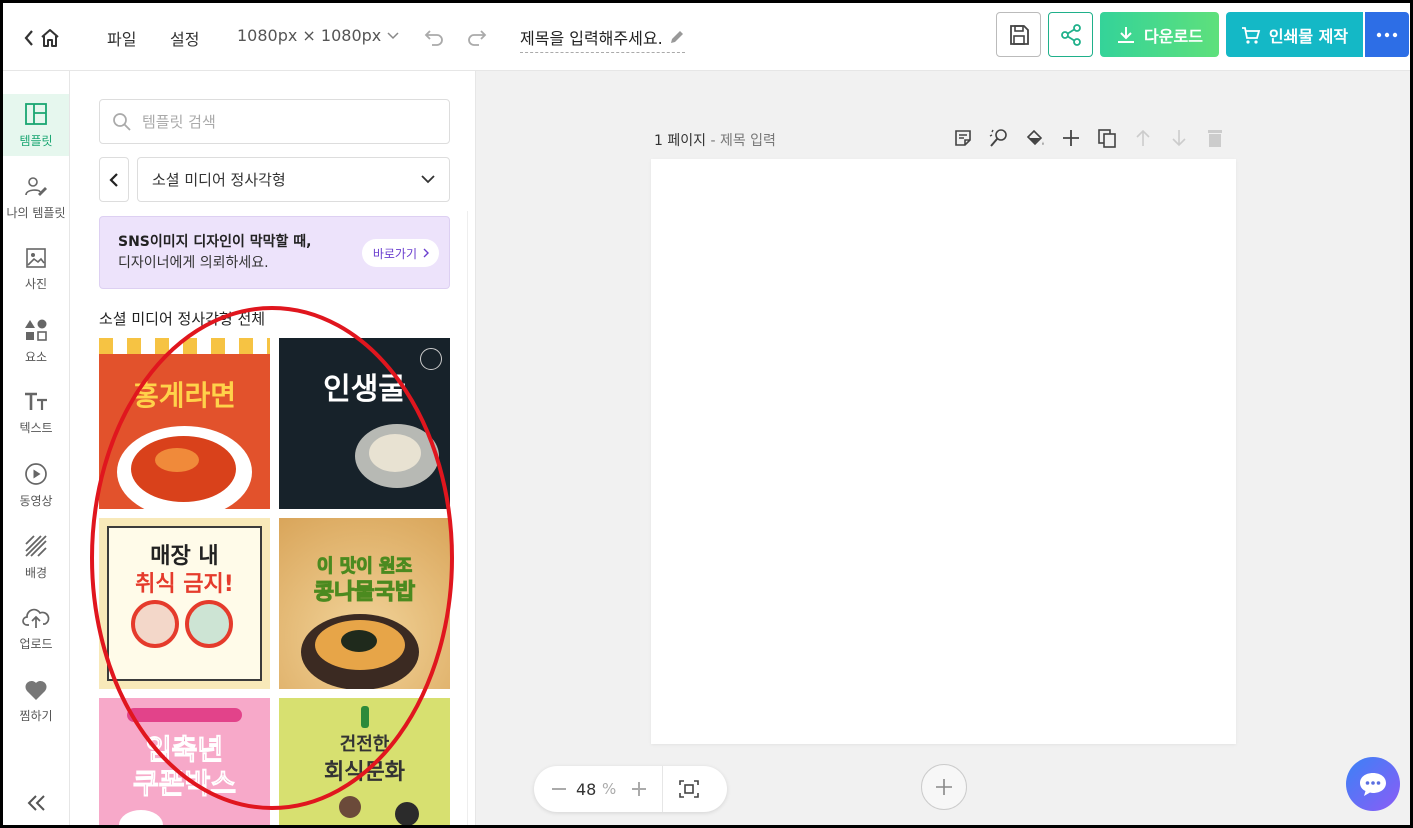  What do you see at coordinates (591, 38) in the screenshot?
I see `document-title-text: 제목을 입력해주세요.` at bounding box center [591, 38].